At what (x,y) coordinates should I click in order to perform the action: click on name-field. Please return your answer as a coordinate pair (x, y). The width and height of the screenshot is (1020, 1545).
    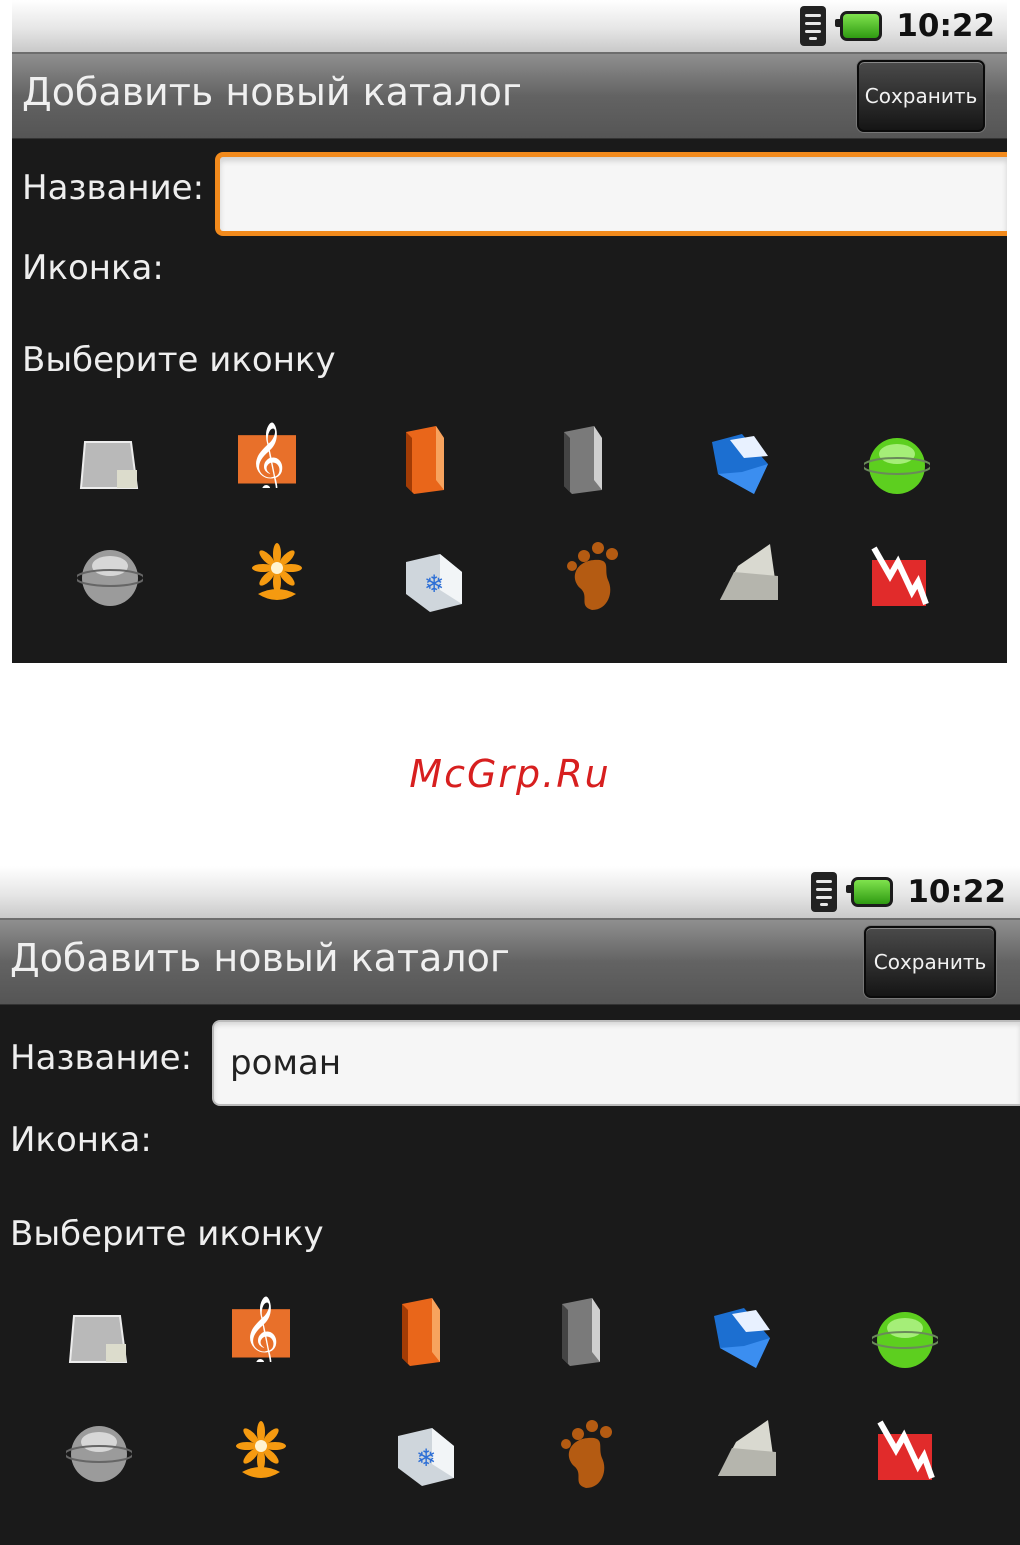
    Looking at the image, I should click on (611, 194).